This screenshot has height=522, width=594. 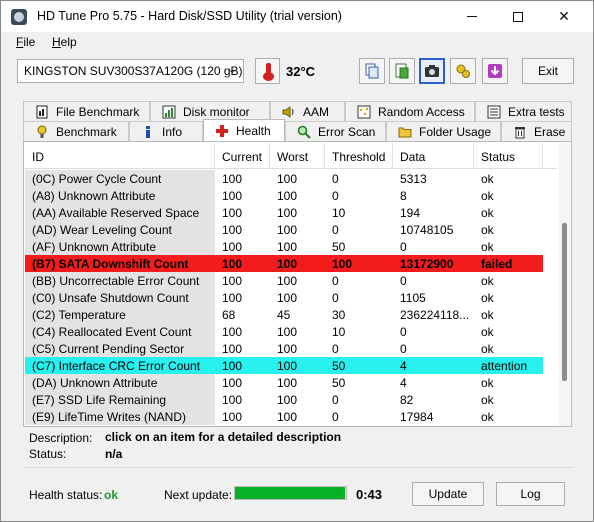 What do you see at coordinates (284, 348) in the screenshot?
I see `table-row: (C5) Current Pending Sector 100 100 0 0 ok` at bounding box center [284, 348].